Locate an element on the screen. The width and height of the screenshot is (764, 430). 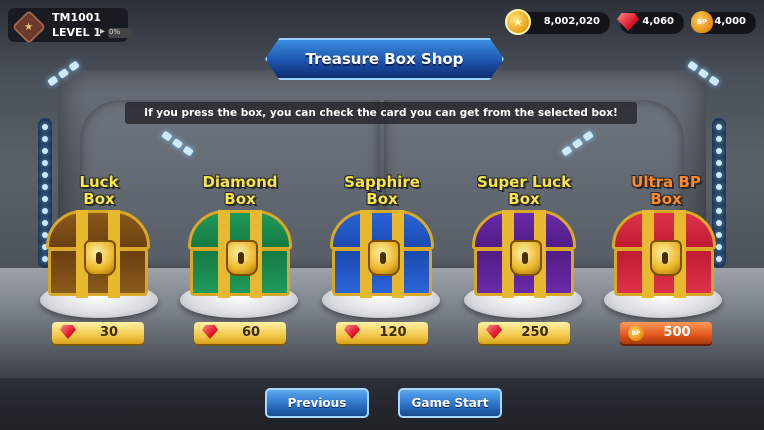
bottom-bar is located at coordinates (382, 404).